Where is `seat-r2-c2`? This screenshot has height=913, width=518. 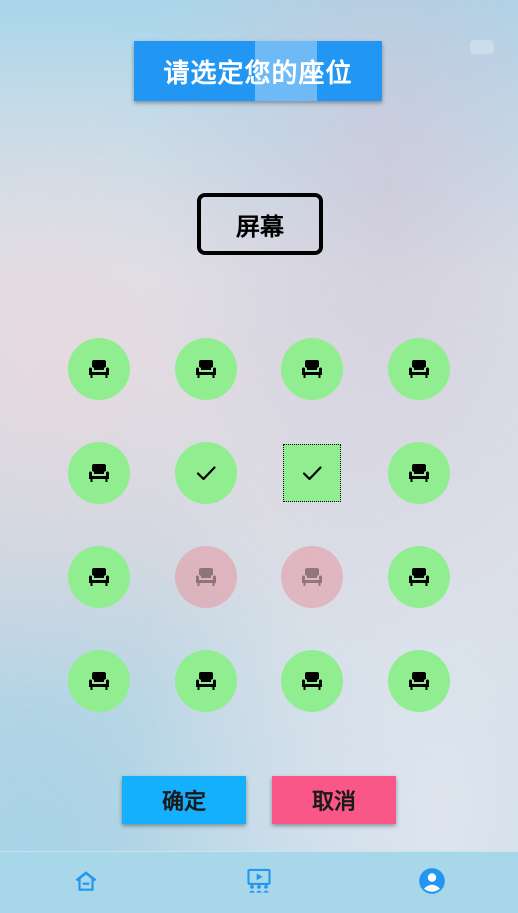
seat-r2-c2 is located at coordinates (205, 473).